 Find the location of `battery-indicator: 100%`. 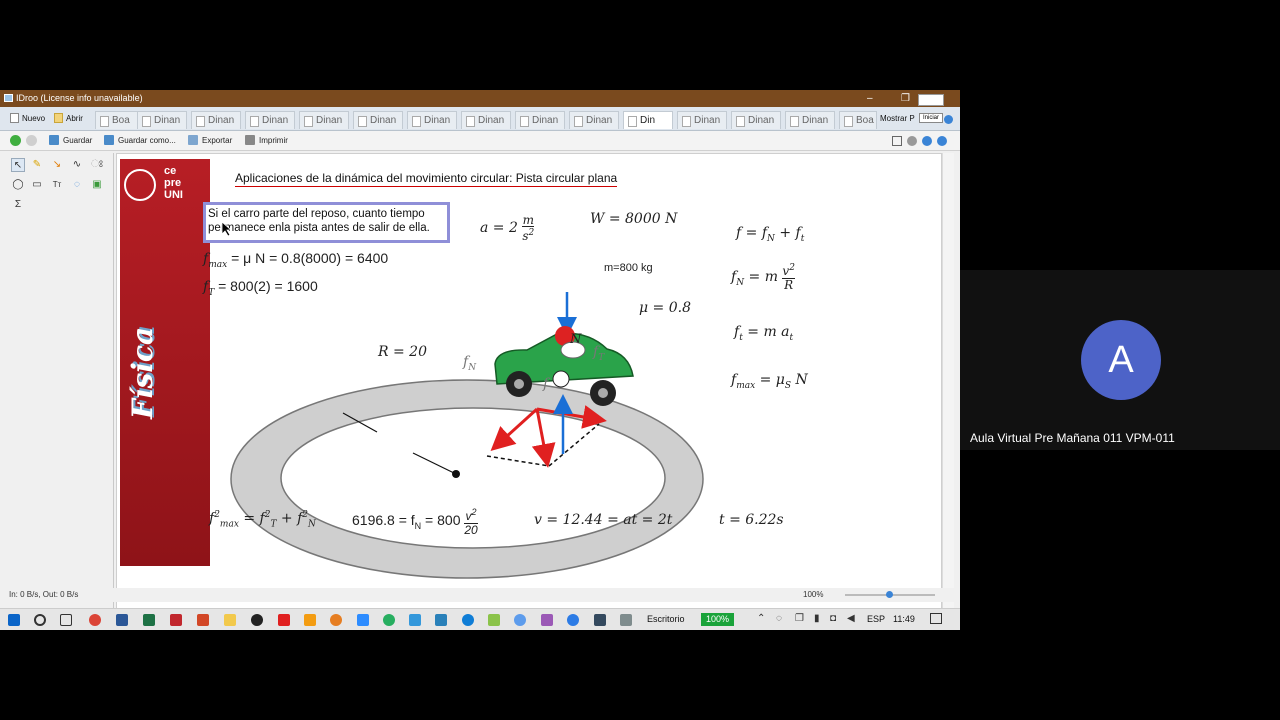

battery-indicator: 100% is located at coordinates (717, 619).